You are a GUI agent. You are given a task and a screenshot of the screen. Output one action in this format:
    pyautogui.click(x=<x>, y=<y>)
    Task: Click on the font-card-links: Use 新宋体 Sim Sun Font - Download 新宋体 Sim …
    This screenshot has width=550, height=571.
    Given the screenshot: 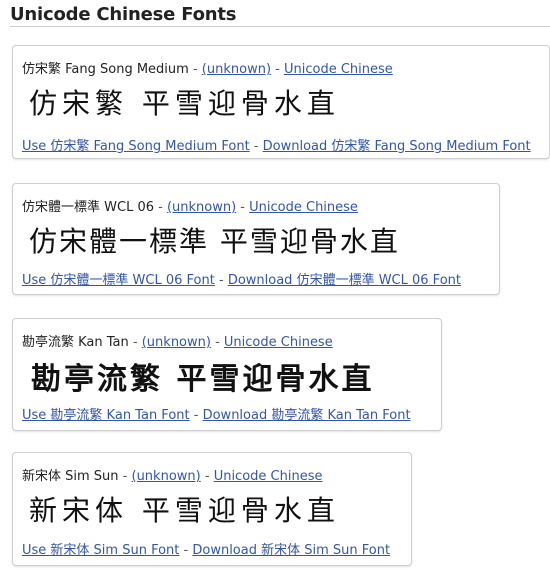 What is the action you would take?
    pyautogui.click(x=206, y=548)
    